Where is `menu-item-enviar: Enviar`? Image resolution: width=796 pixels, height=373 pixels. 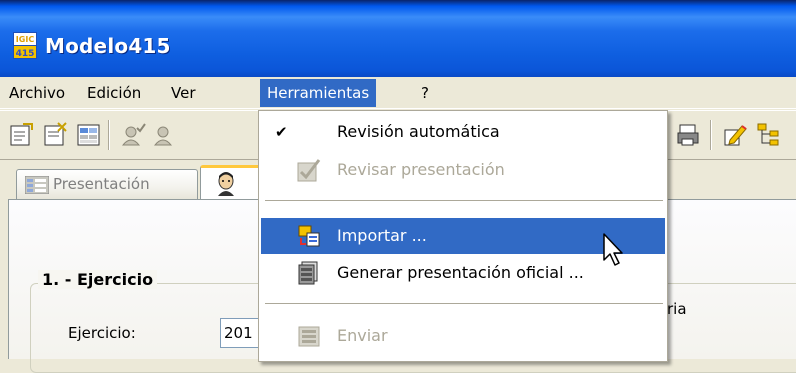
menu-item-enviar: Enviar is located at coordinates (463, 336).